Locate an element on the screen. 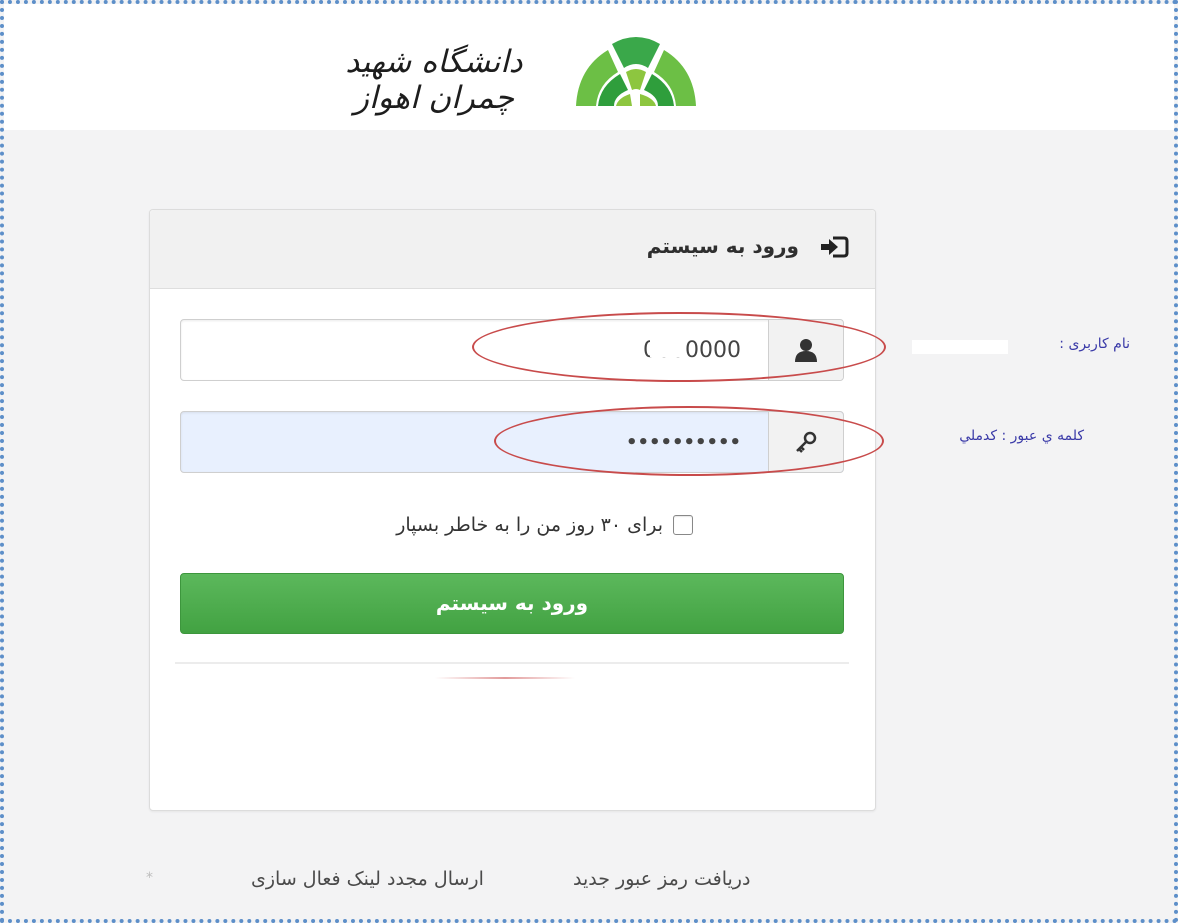  university-logo: دانشگاه شهید چمران اهواز is located at coordinates (514, 72).